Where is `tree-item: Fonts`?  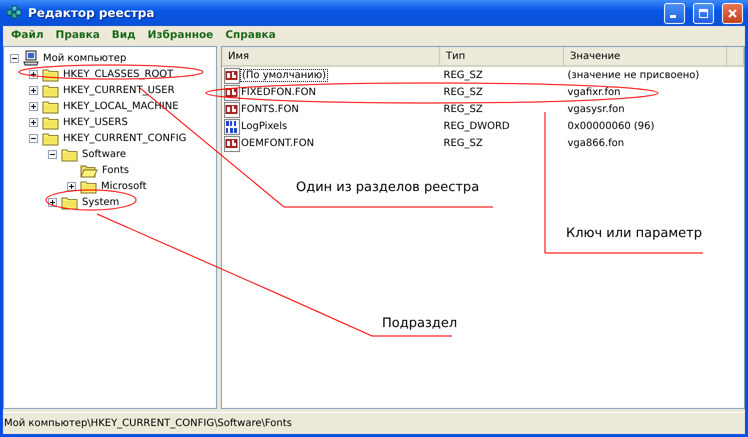 tree-item: Fonts is located at coordinates (115, 170).